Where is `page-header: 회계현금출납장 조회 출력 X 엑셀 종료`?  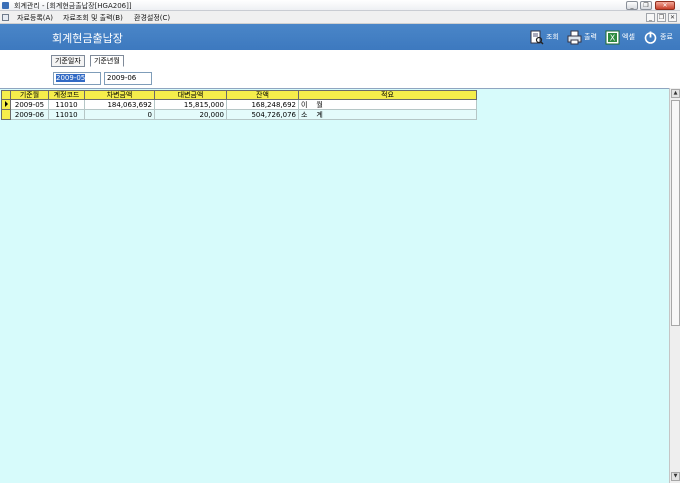 page-header: 회계현금출납장 조회 출력 X 엑셀 종료 is located at coordinates (340, 37).